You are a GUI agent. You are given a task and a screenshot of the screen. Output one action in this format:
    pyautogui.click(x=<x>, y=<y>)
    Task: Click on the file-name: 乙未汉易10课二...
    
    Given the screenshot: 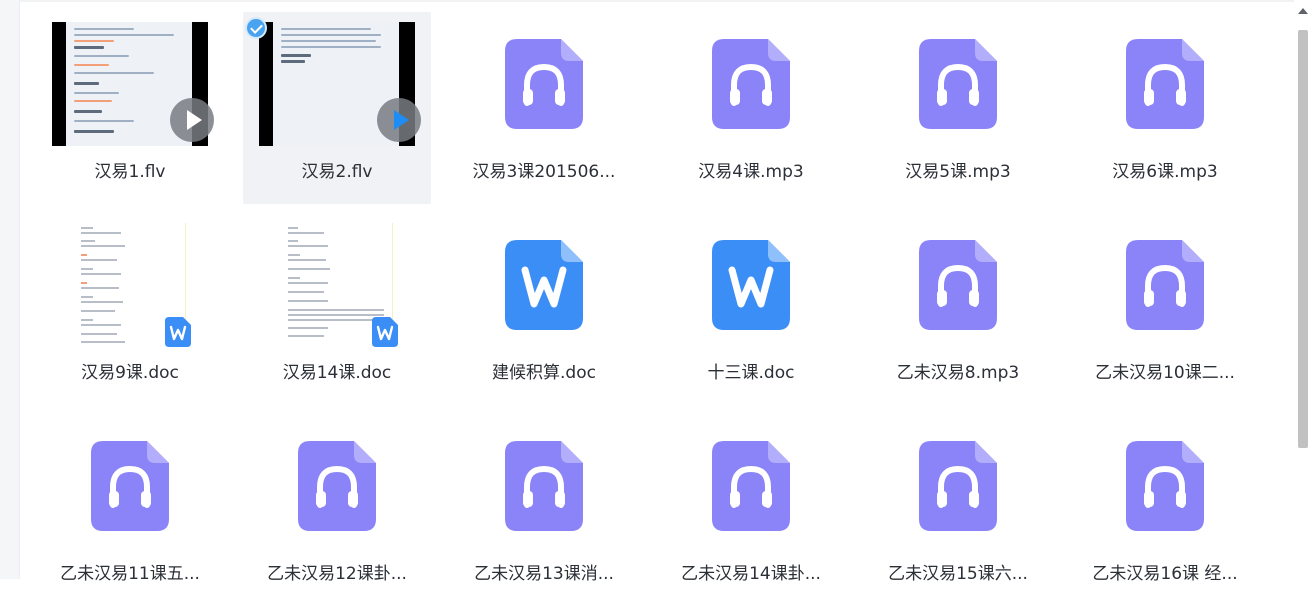 What is the action you would take?
    pyautogui.click(x=1165, y=373)
    